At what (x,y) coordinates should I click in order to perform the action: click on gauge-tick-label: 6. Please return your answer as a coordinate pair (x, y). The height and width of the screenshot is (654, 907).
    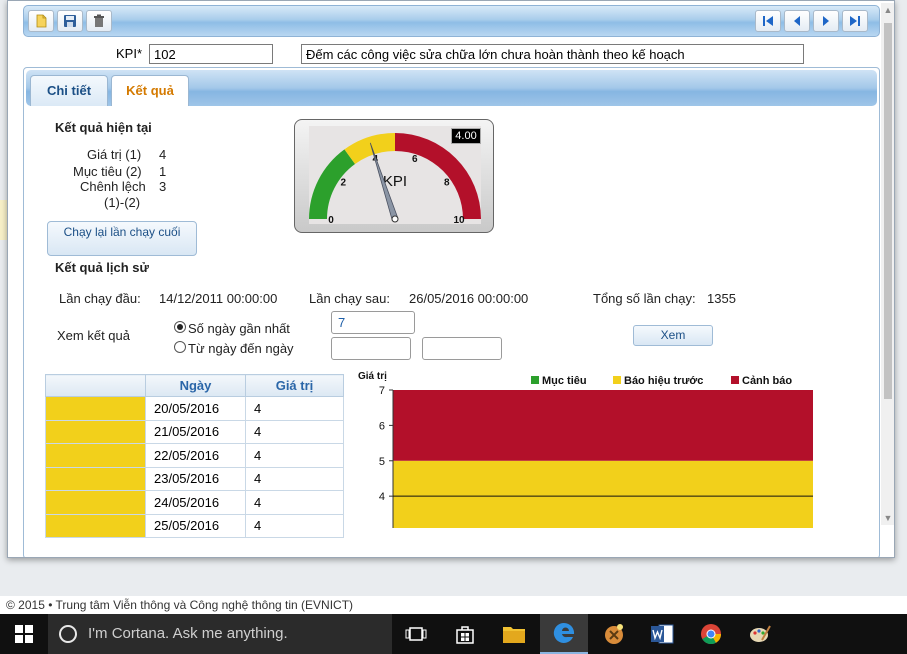
    Looking at the image, I should click on (415, 159).